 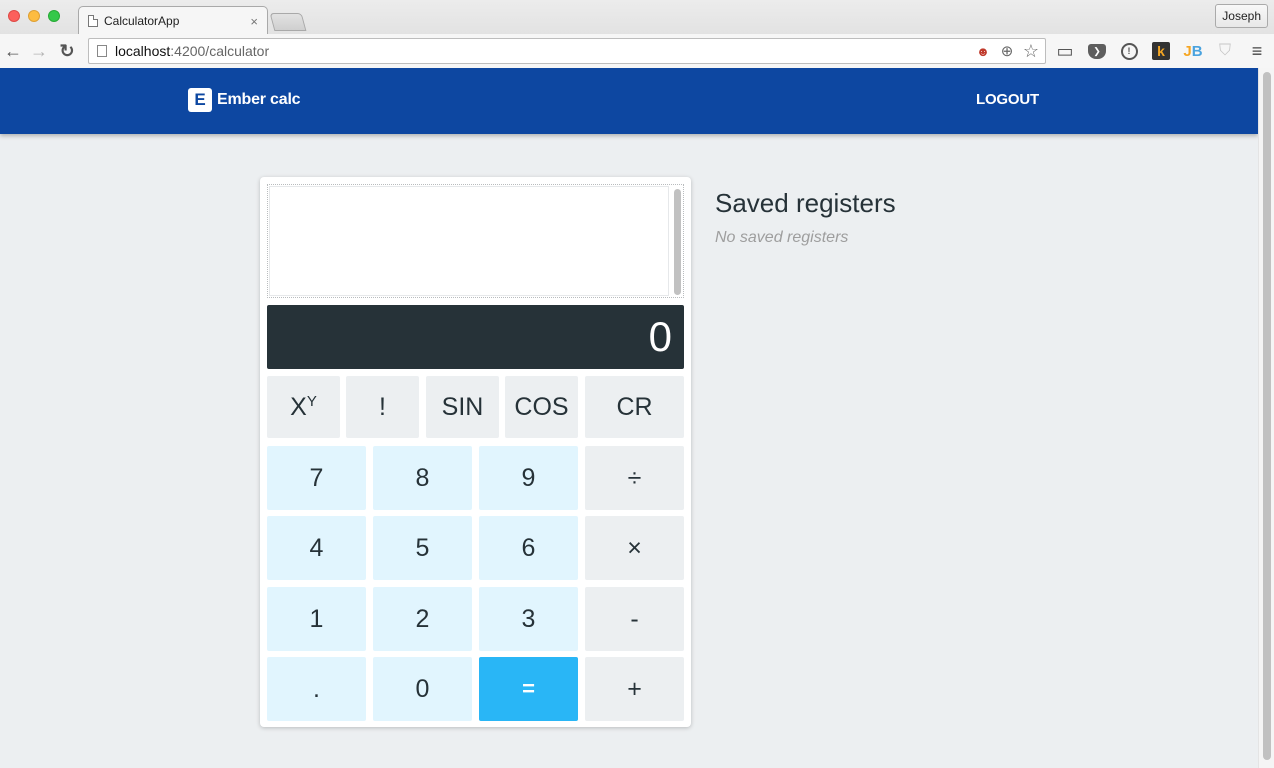 What do you see at coordinates (528, 478) in the screenshot?
I see `key-9: 9` at bounding box center [528, 478].